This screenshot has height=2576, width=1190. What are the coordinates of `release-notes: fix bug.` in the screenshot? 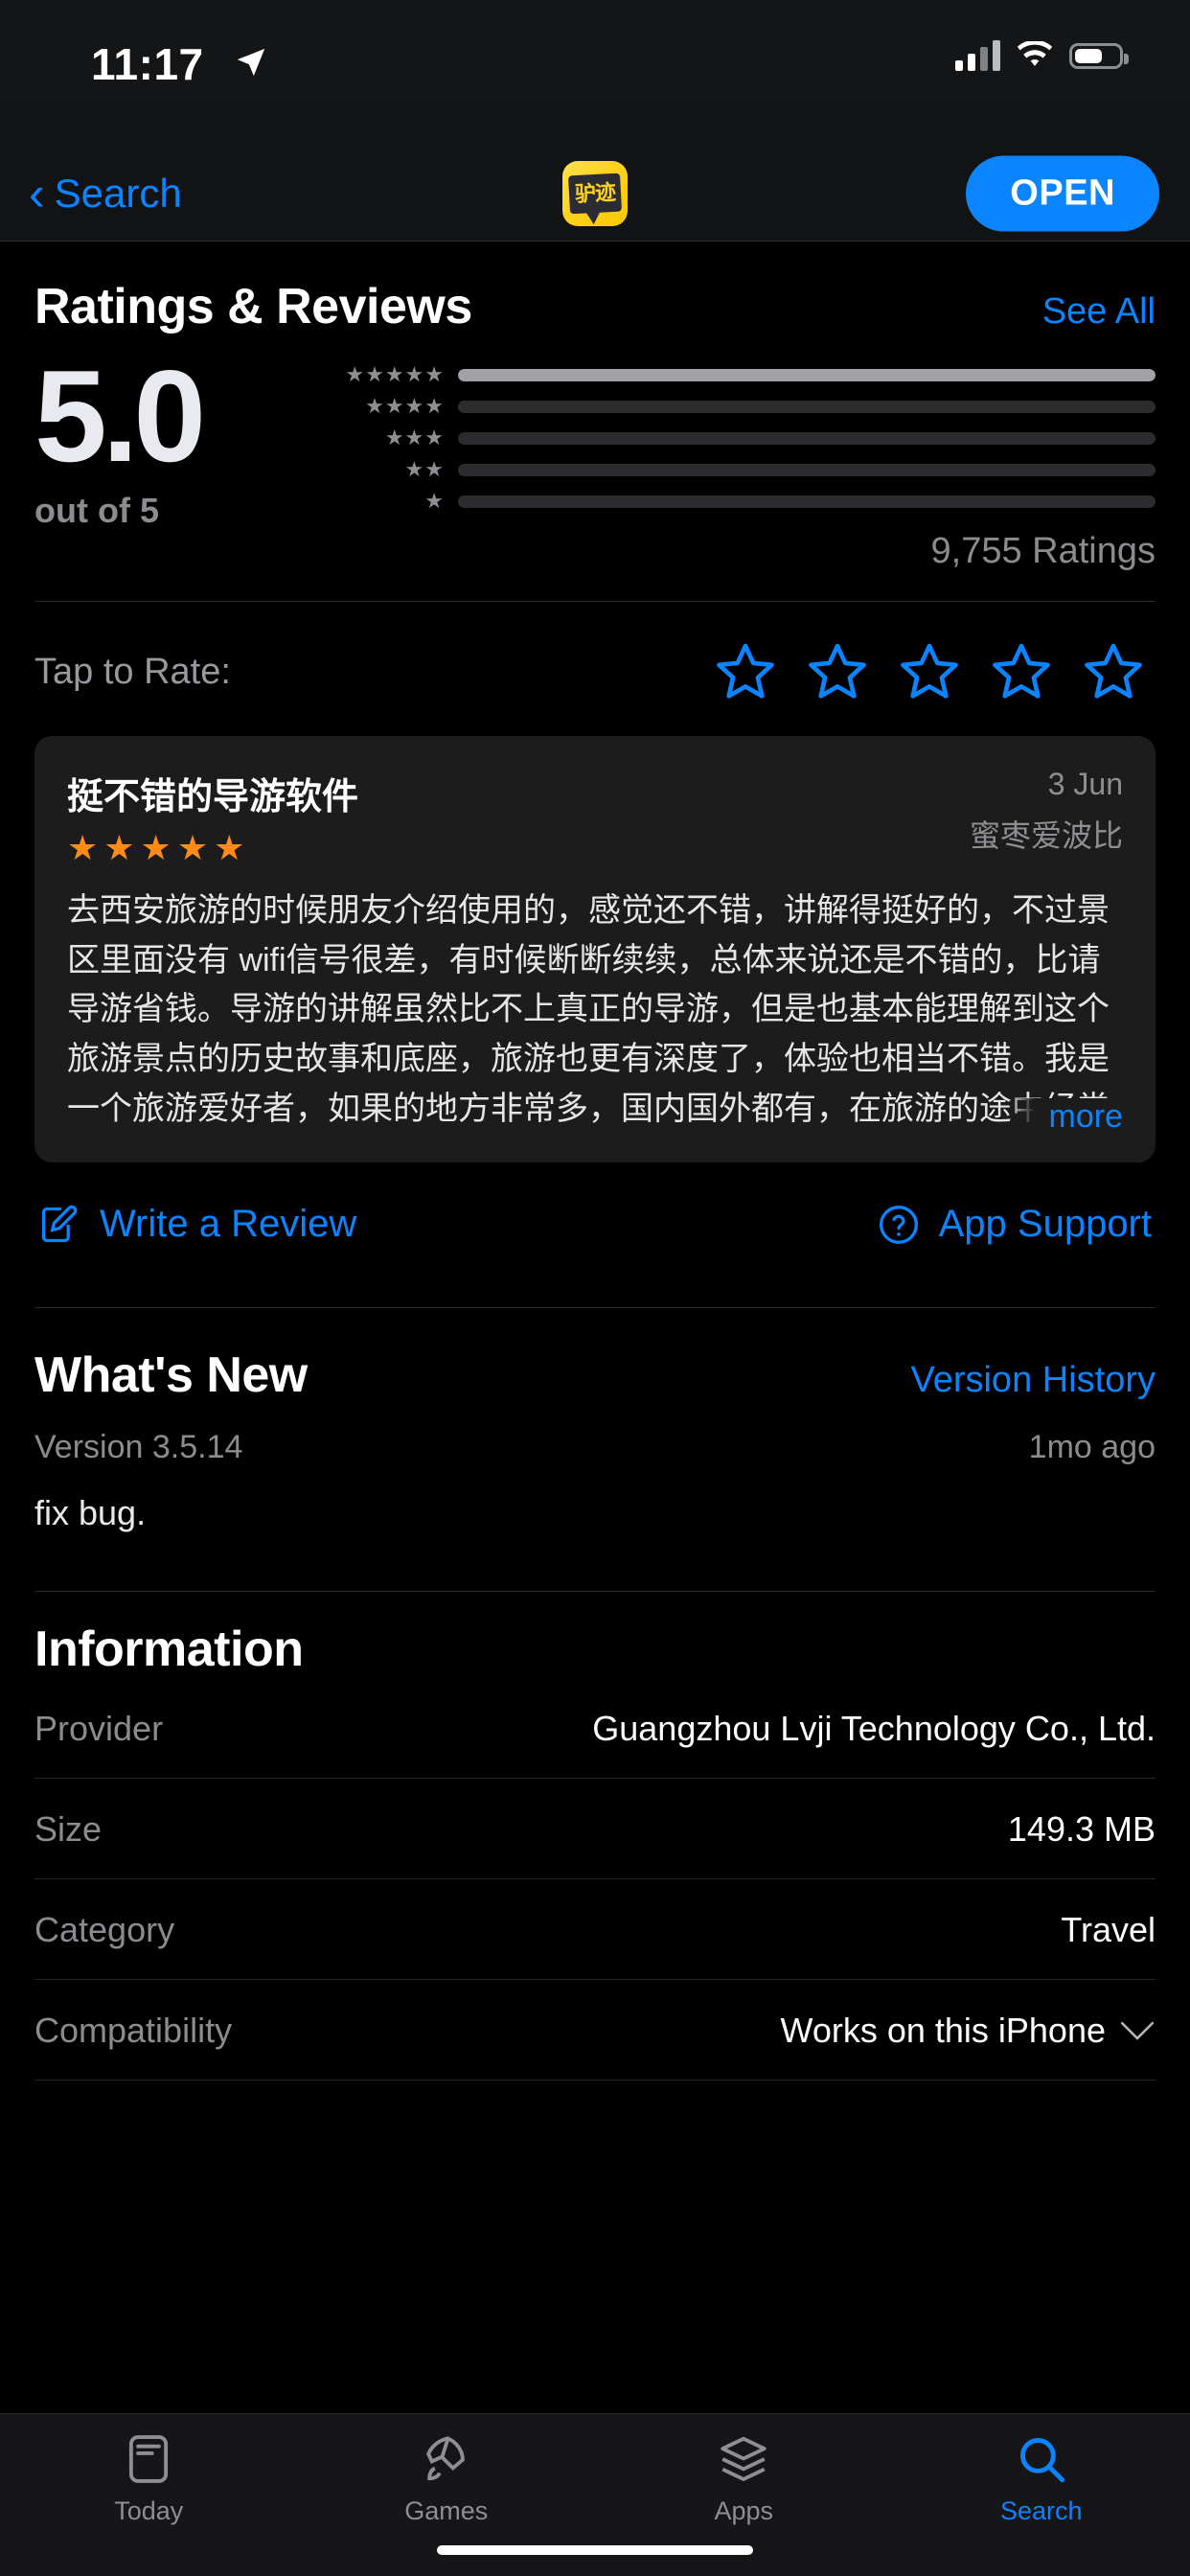 It's located at (91, 1512).